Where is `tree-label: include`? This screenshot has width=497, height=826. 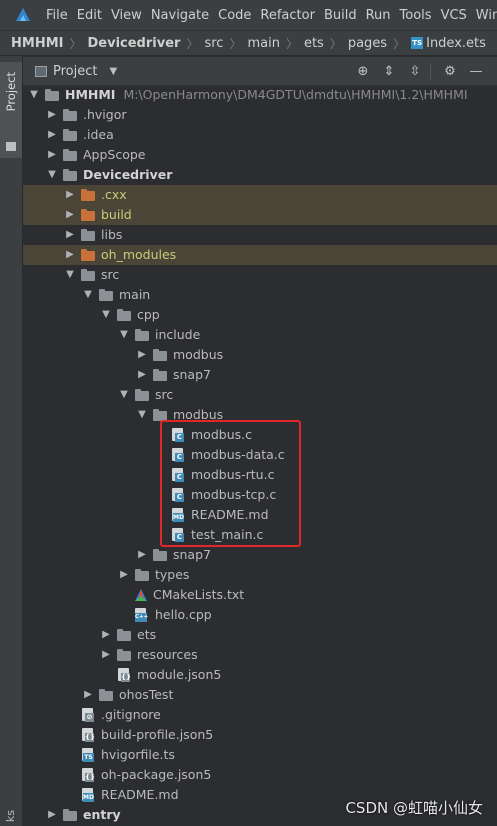
tree-label: include is located at coordinates (178, 334).